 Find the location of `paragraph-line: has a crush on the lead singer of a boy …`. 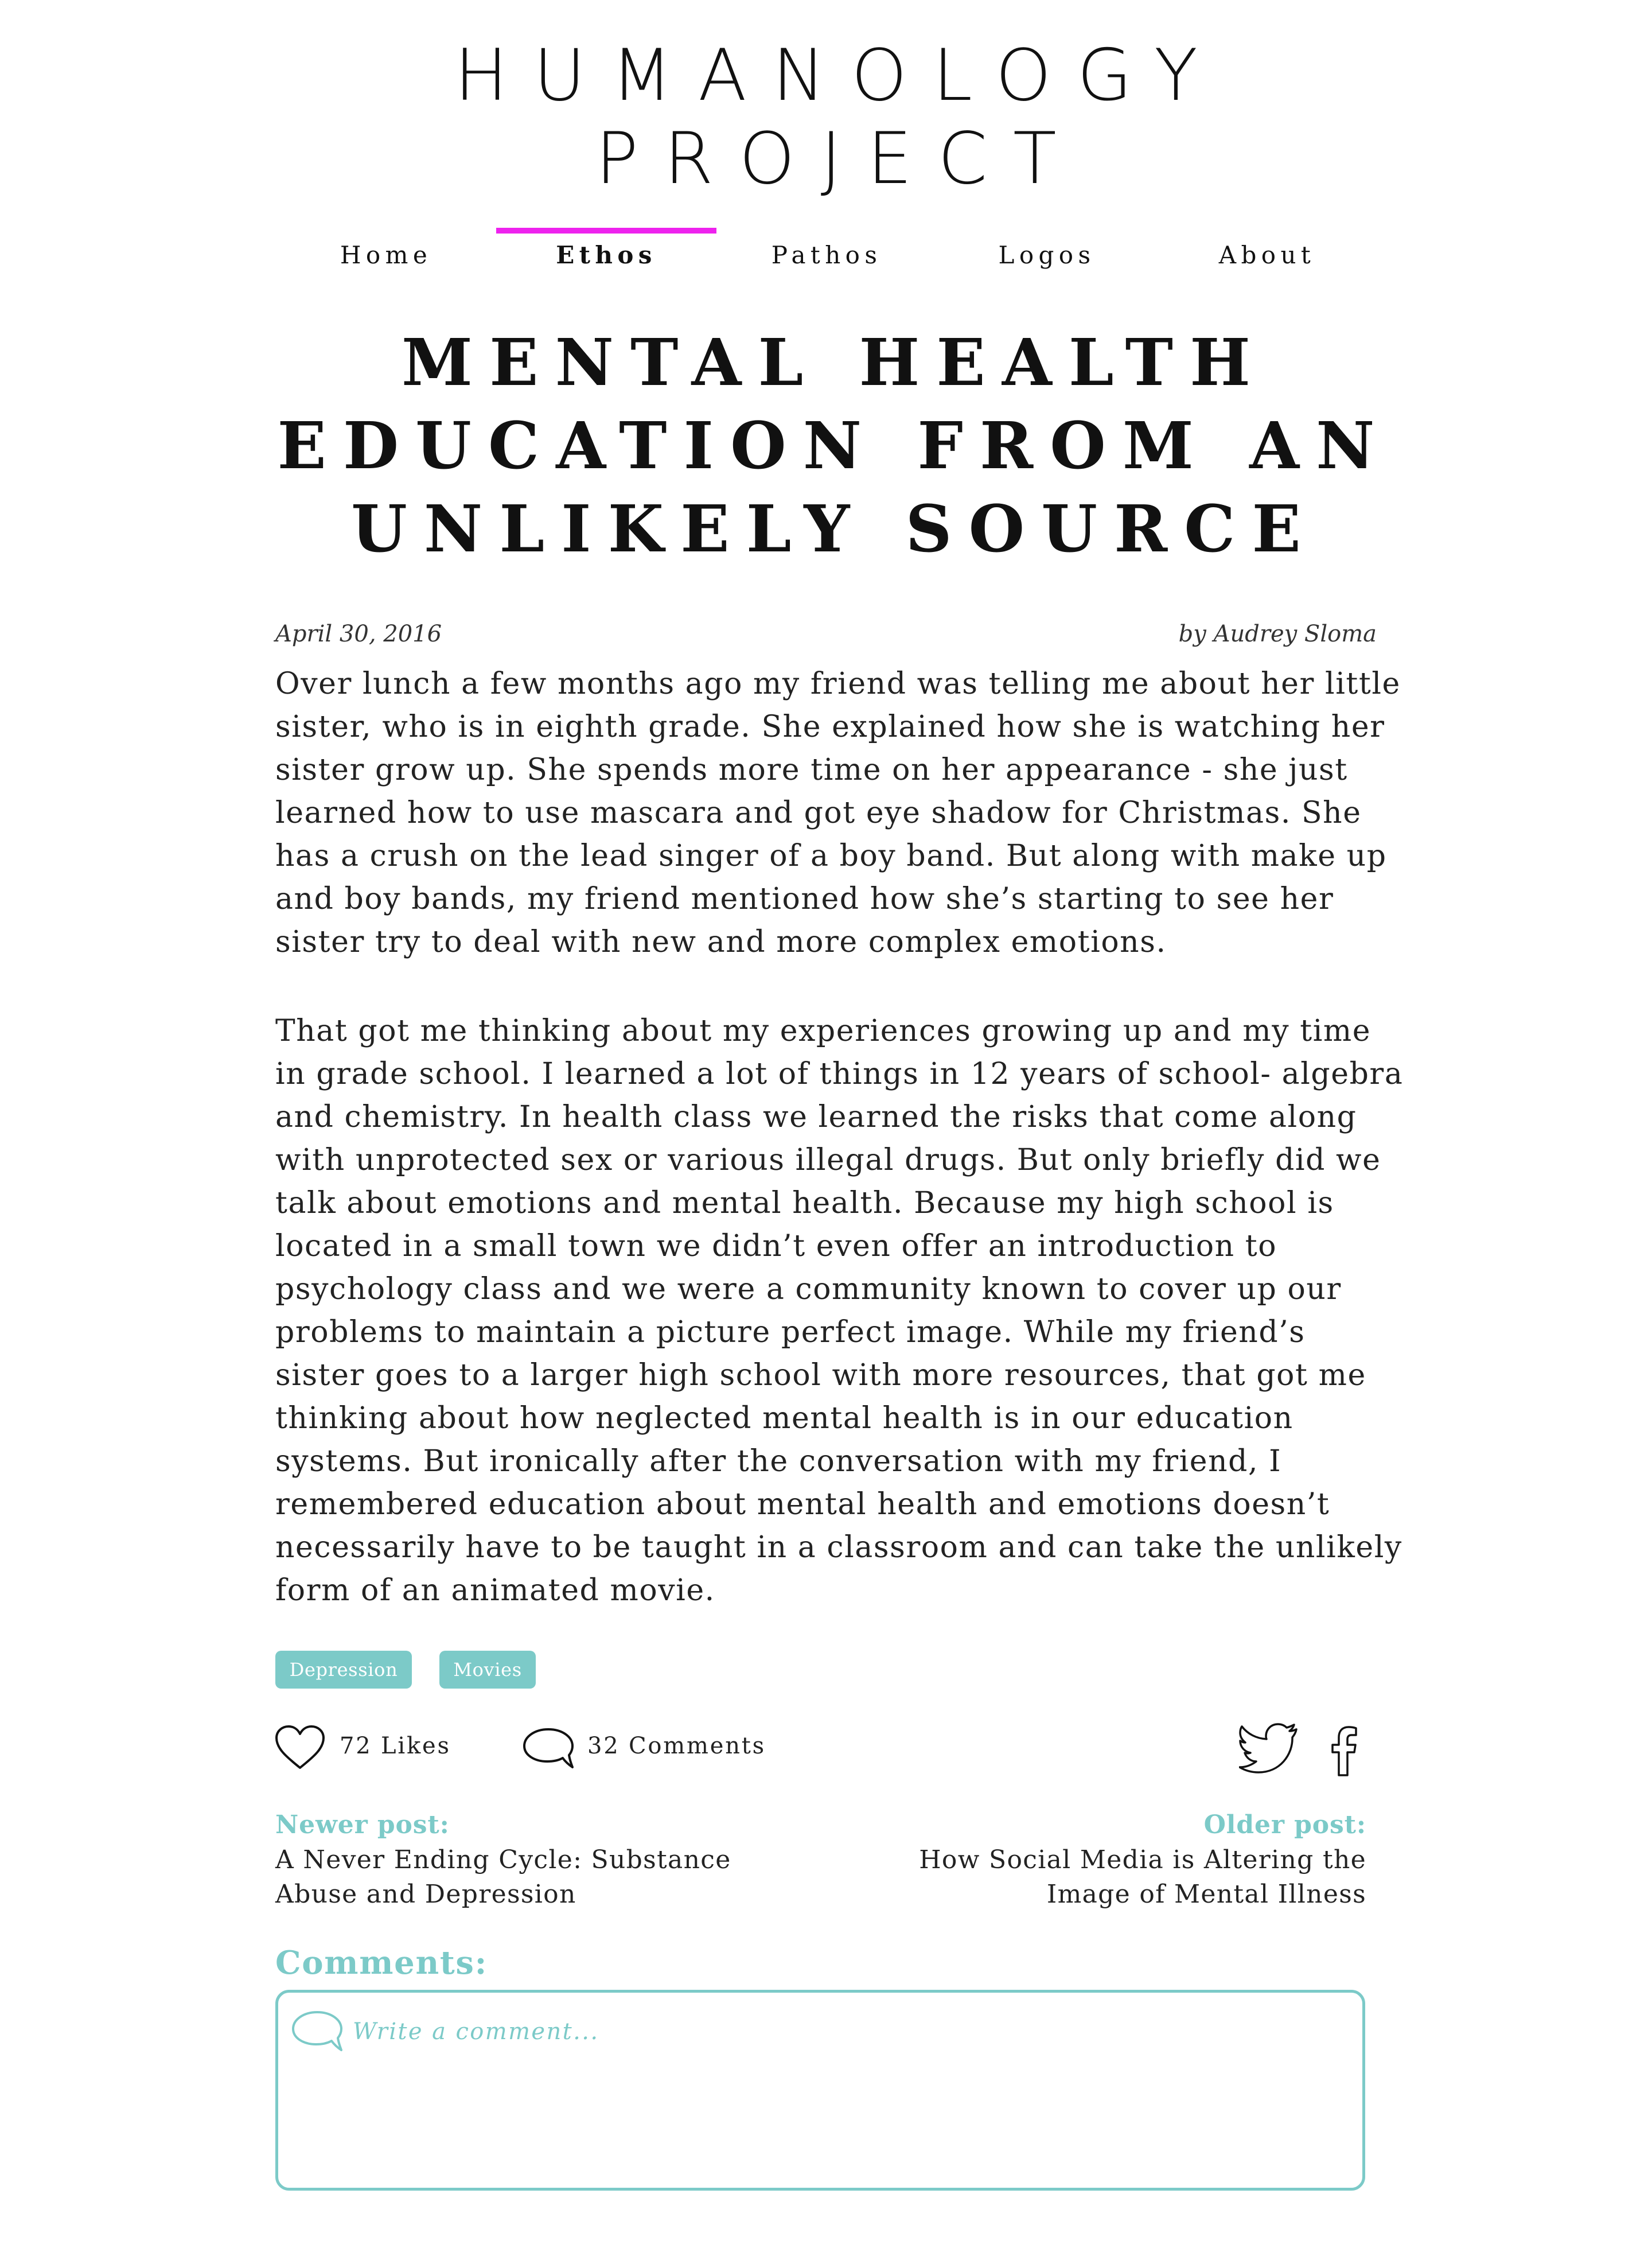

paragraph-line: has a crush on the lead singer of a boy … is located at coordinates (831, 856).